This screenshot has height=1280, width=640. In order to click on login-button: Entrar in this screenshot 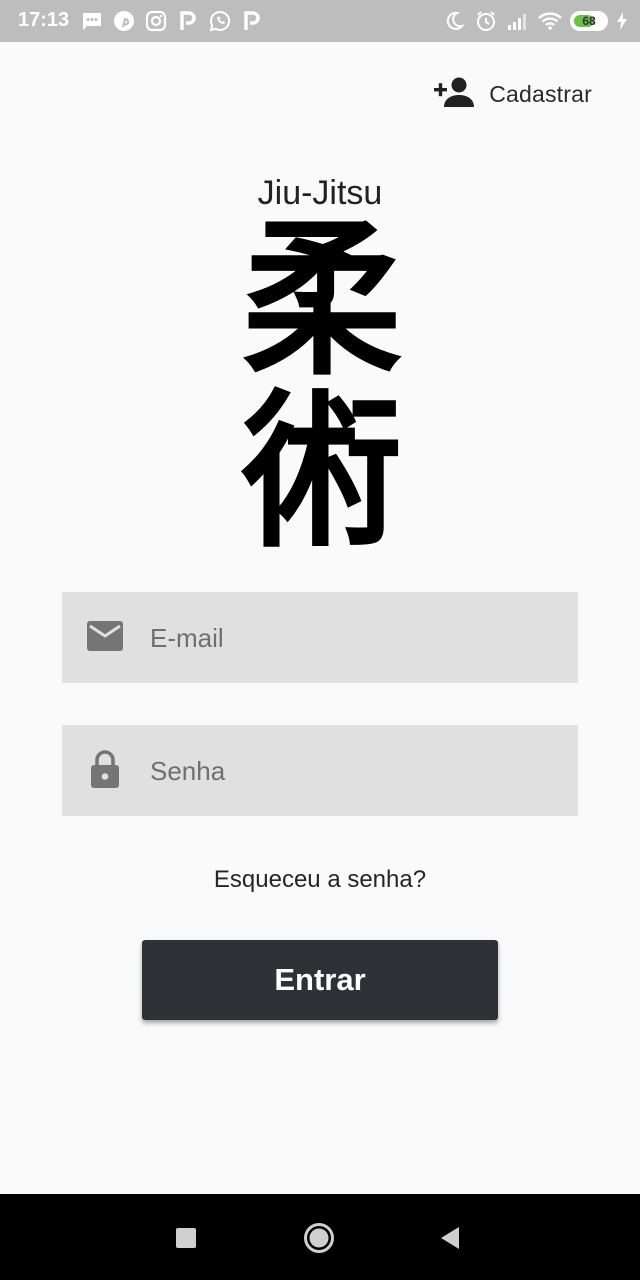, I will do `click(320, 980)`.